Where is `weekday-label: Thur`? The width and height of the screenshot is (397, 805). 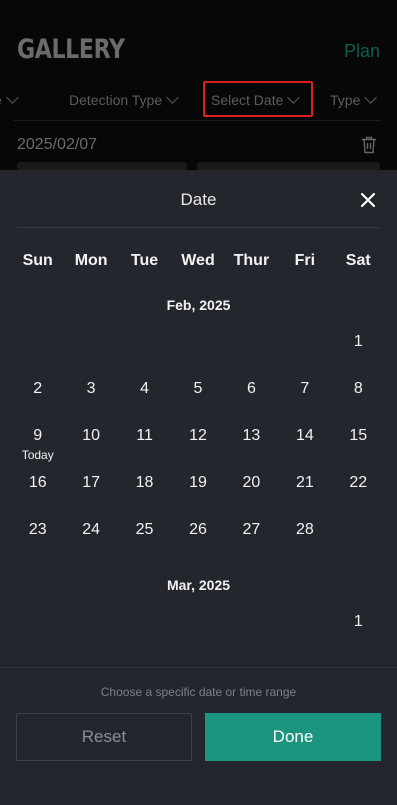
weekday-label: Thur is located at coordinates (251, 260).